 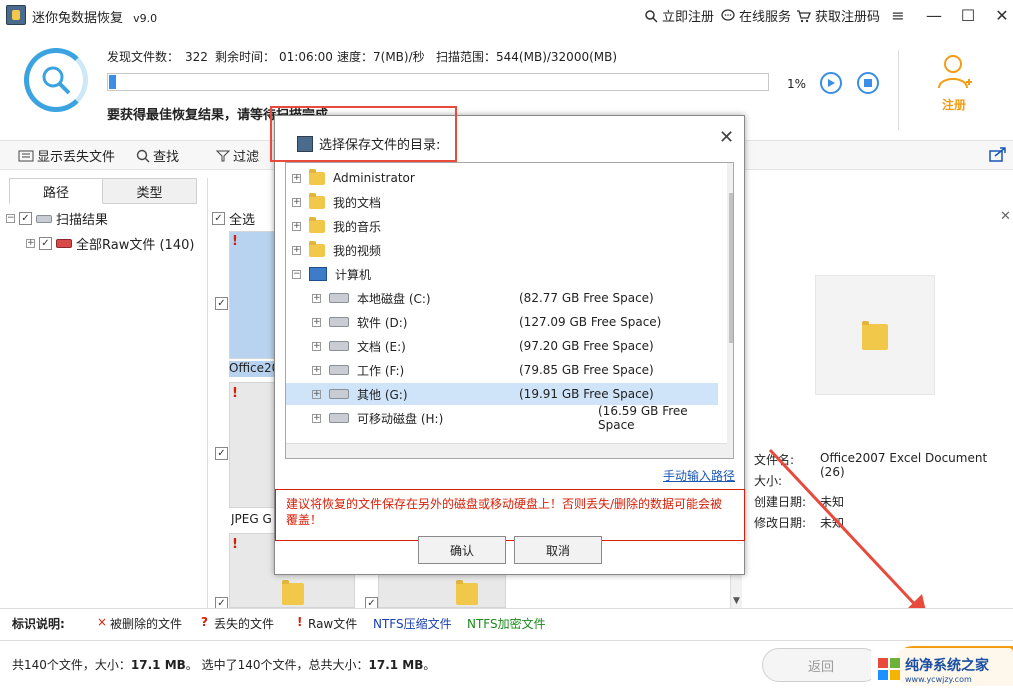 What do you see at coordinates (502, 370) in the screenshot?
I see `tree-item-drive-f: + 工作 (F:) (79.85 GB Free Space)` at bounding box center [502, 370].